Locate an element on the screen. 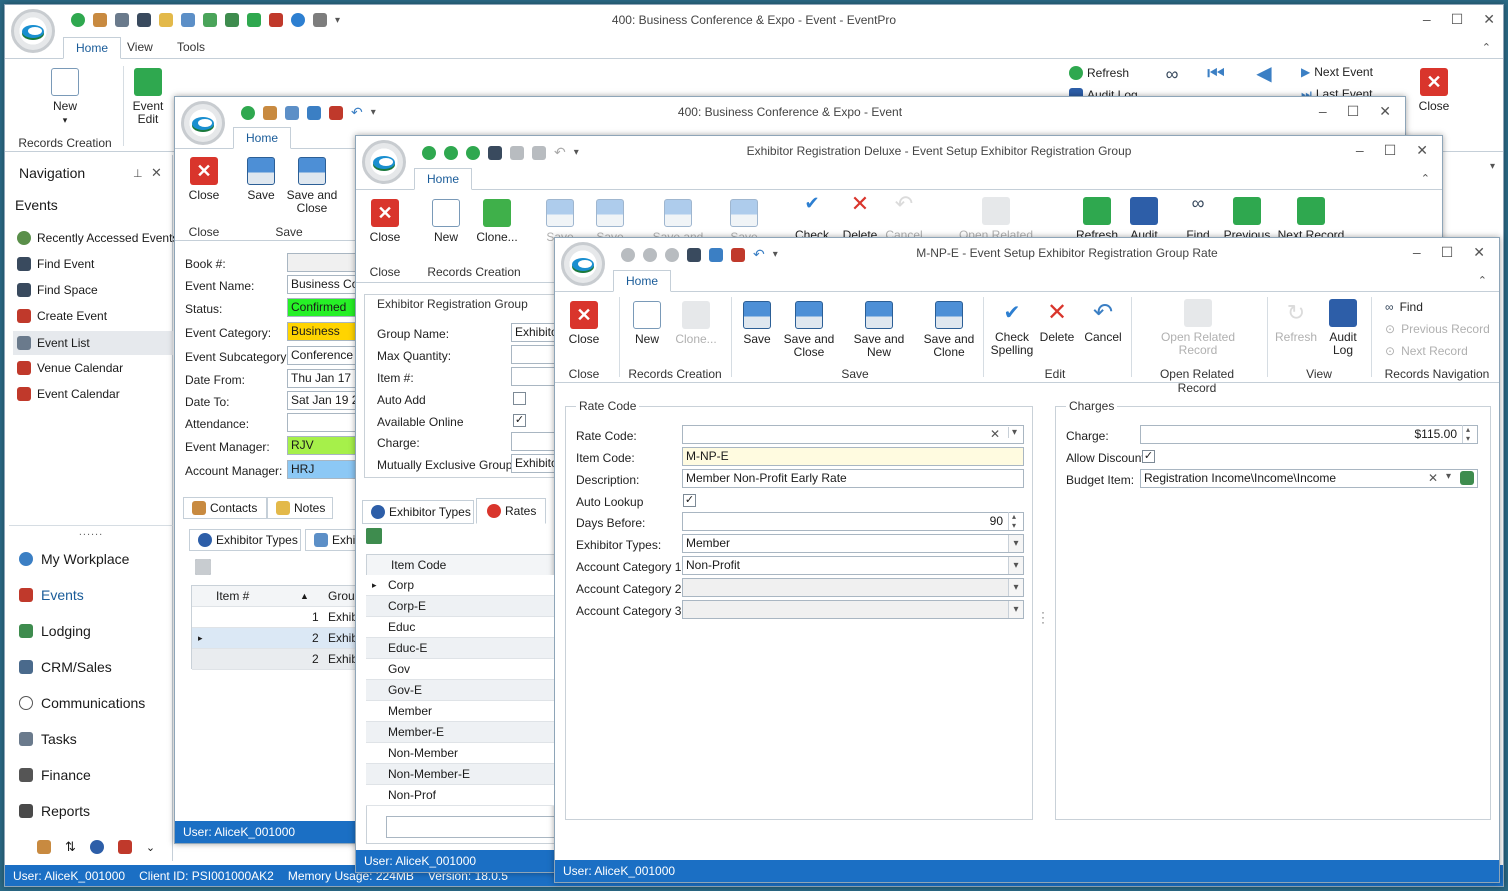  exhibitor-types-select: Member is located at coordinates (853, 543).